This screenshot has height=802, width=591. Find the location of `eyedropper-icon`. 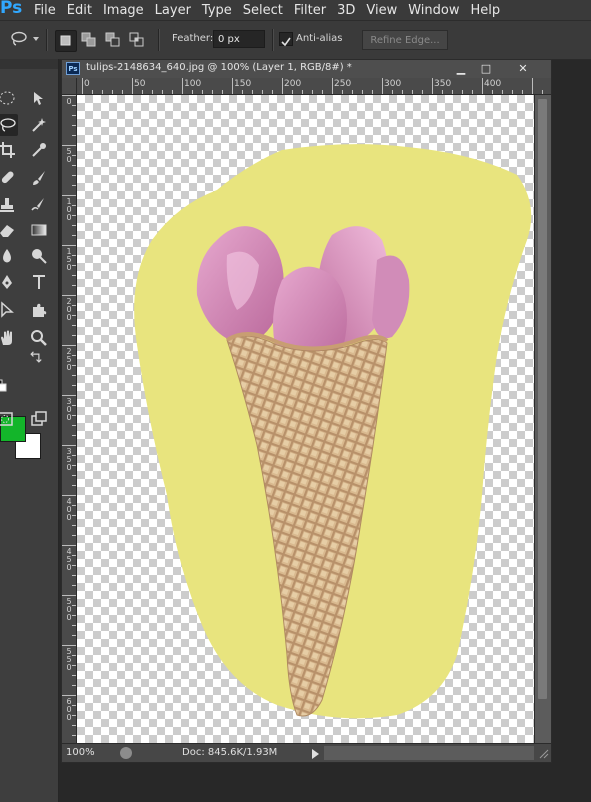

eyedropper-icon is located at coordinates (39, 150).